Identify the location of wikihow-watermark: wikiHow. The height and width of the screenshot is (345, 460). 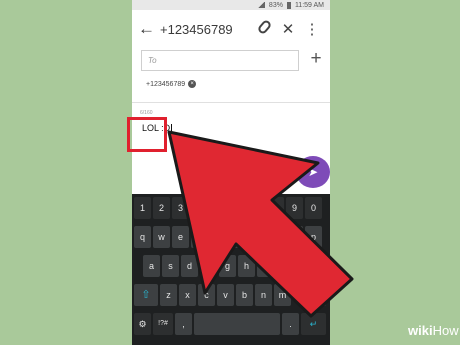
(433, 330).